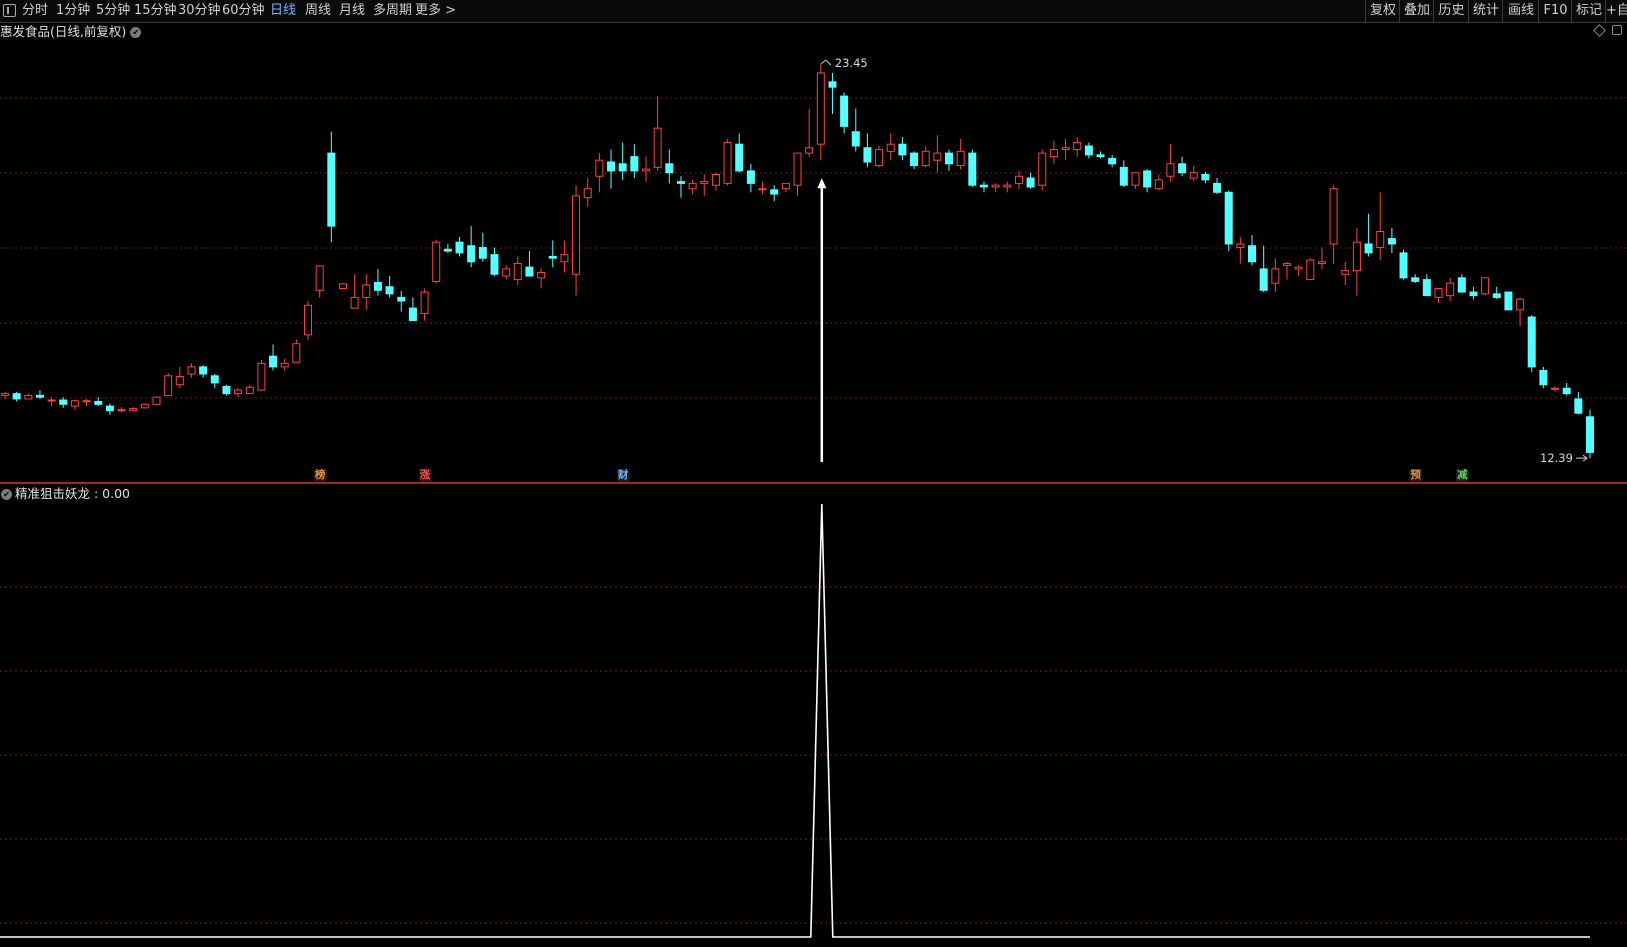 This screenshot has height=947, width=1627. I want to click on low-marker-icon, so click(1582, 458).